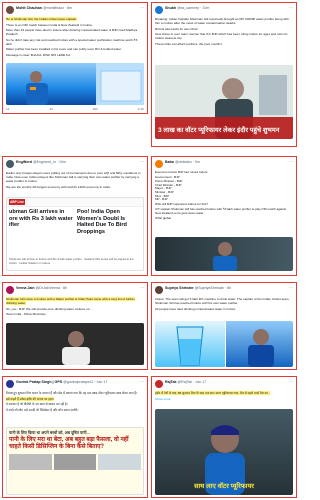 The image size is (320, 500). Describe the element at coordinates (169, 162) in the screenshot. I see `user-name: Babu` at that location.